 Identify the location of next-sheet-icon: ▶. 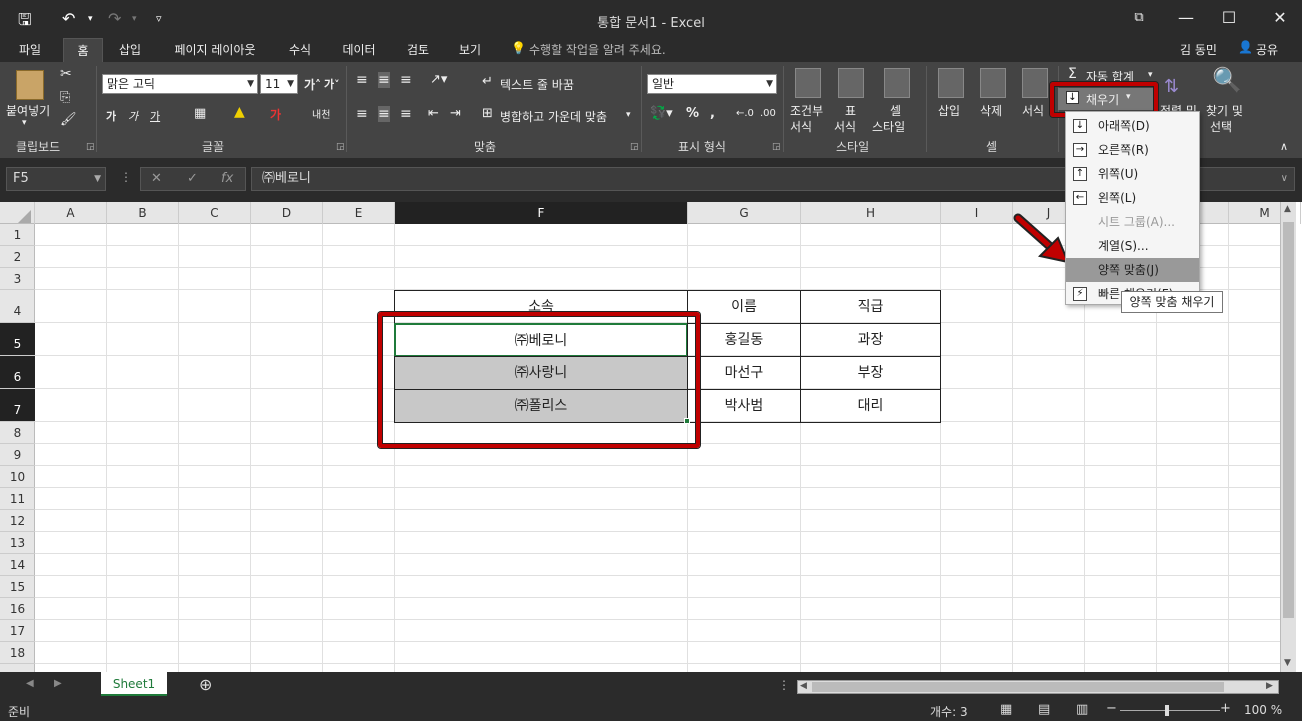
(58, 683).